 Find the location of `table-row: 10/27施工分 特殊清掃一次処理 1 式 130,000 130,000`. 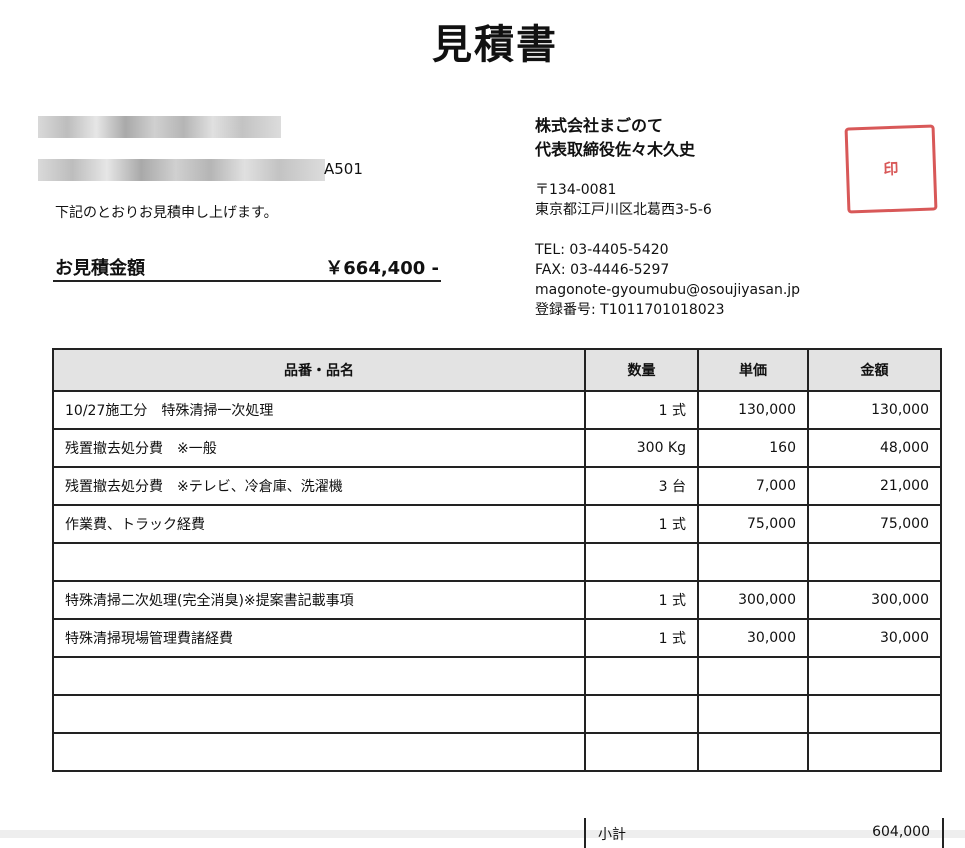

table-row: 10/27施工分 特殊清掃一次処理 1 式 130,000 130,000 is located at coordinates (497, 410).